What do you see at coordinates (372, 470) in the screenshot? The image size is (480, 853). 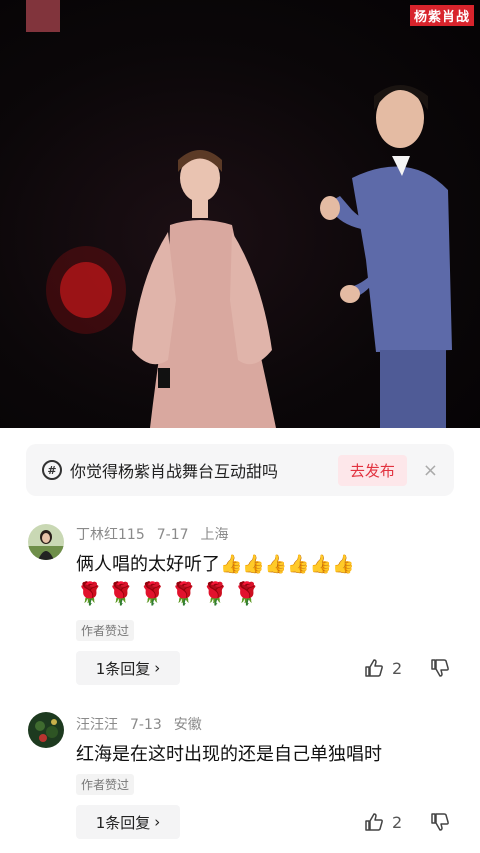 I see `publish-button: 去发布` at bounding box center [372, 470].